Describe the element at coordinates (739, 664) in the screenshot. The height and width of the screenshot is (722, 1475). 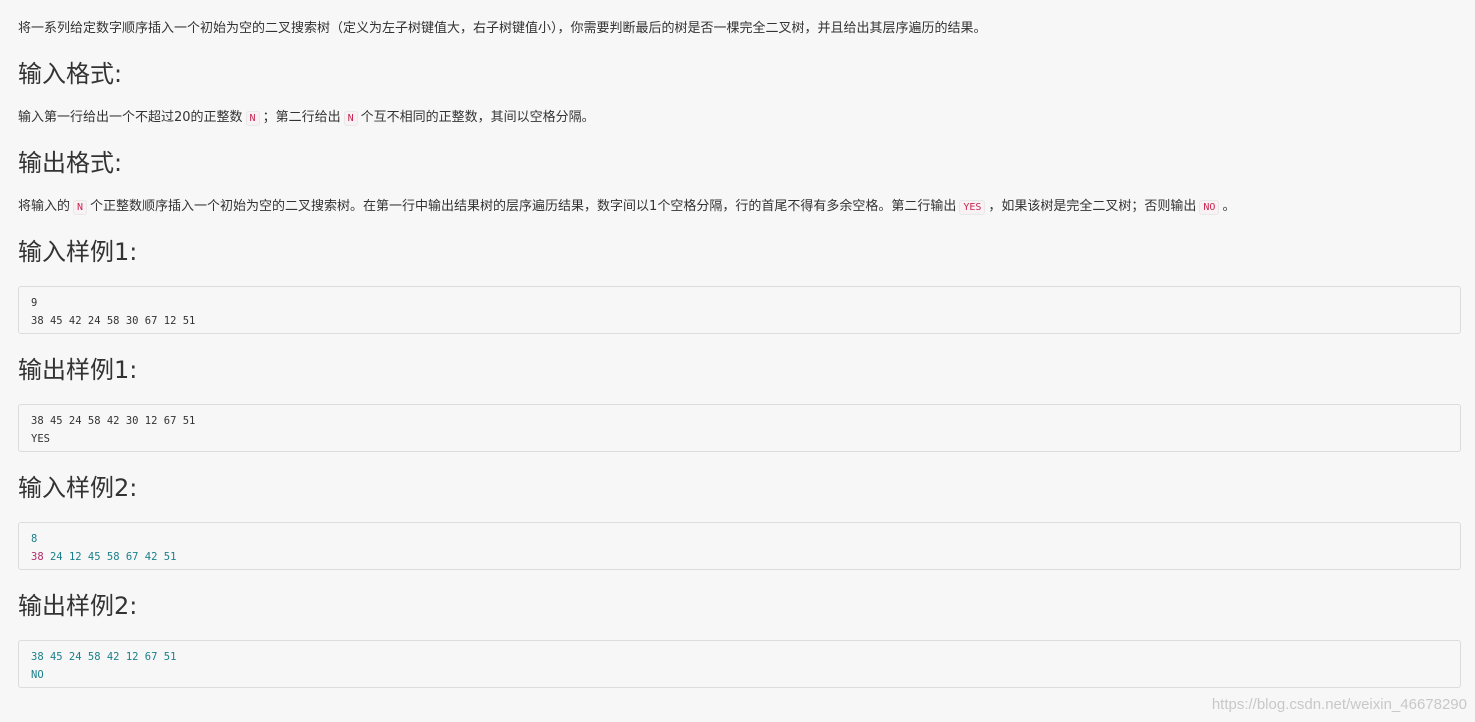
I see `sample-output-2-block: 38 45 24 58 42 12 67 51 NO` at that location.